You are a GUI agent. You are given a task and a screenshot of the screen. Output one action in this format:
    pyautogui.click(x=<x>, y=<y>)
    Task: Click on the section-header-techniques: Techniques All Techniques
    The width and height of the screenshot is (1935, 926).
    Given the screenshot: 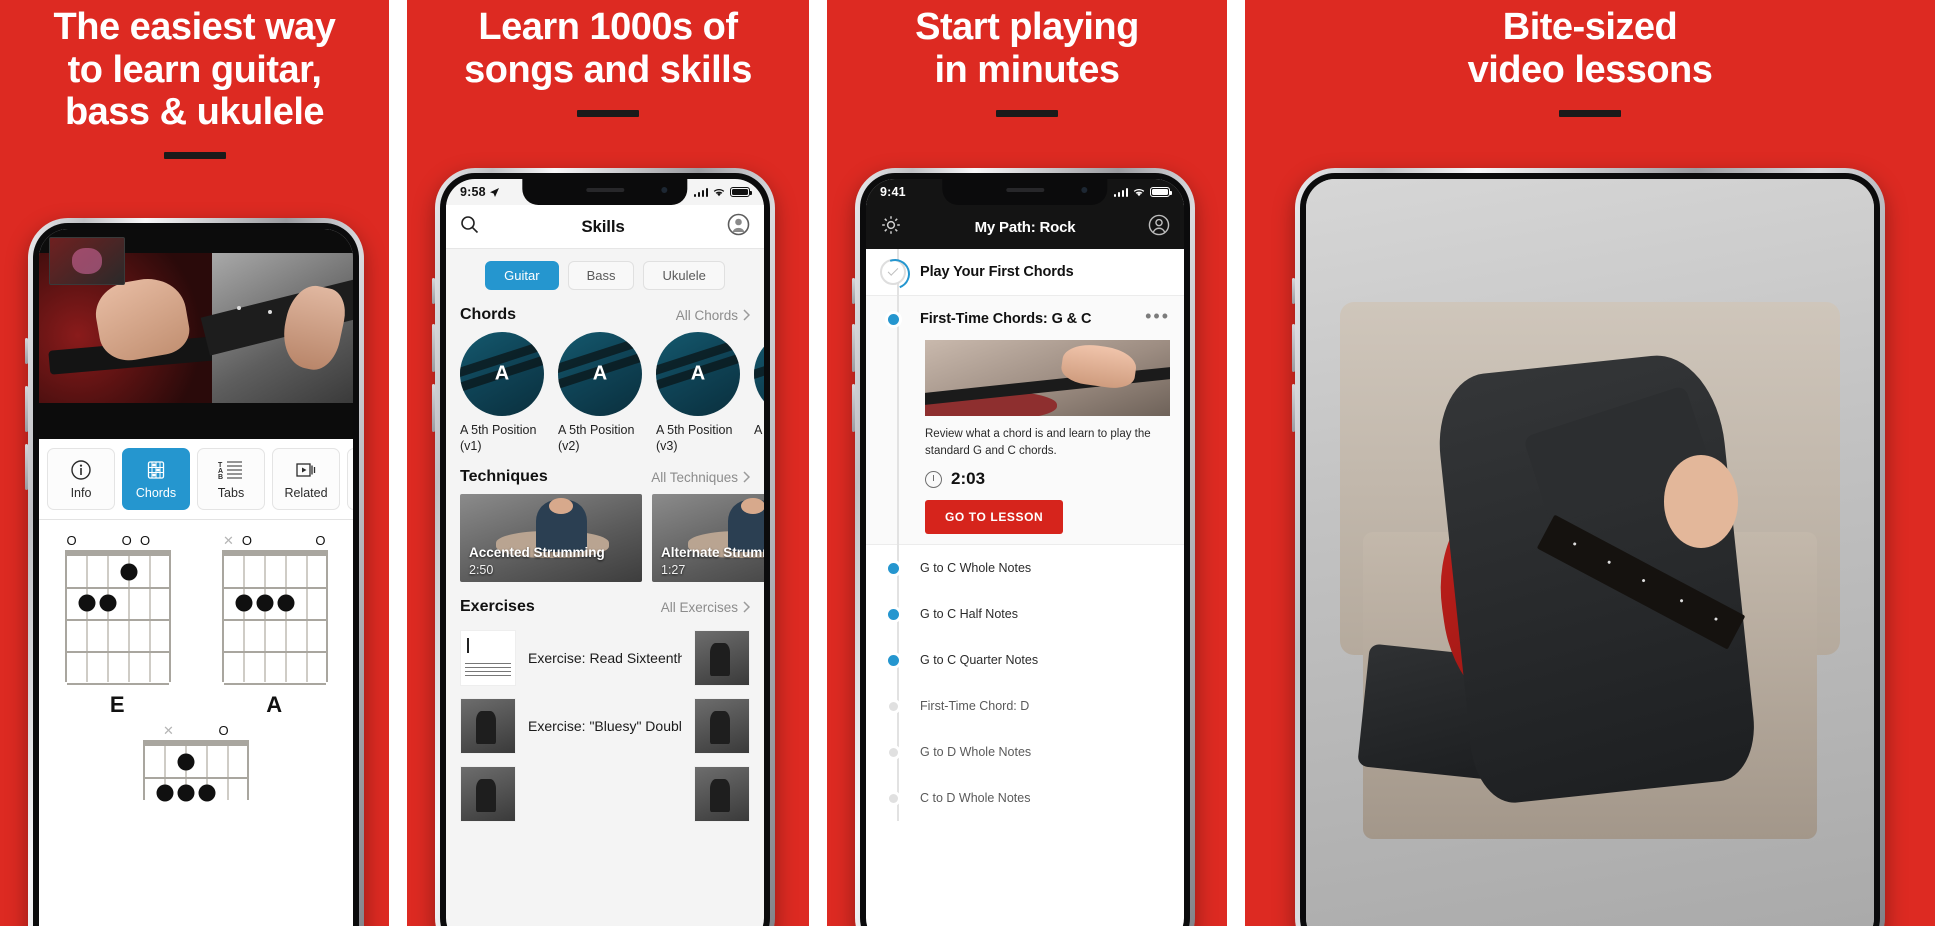 What is the action you would take?
    pyautogui.click(x=605, y=478)
    